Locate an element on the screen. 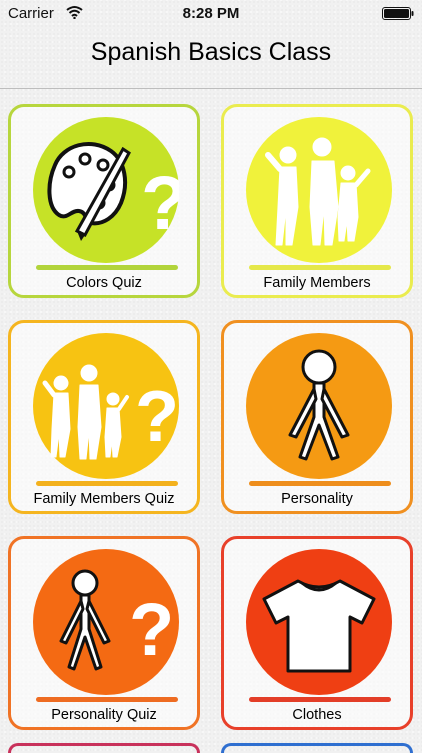  family-icon is located at coordinates (318, 191).